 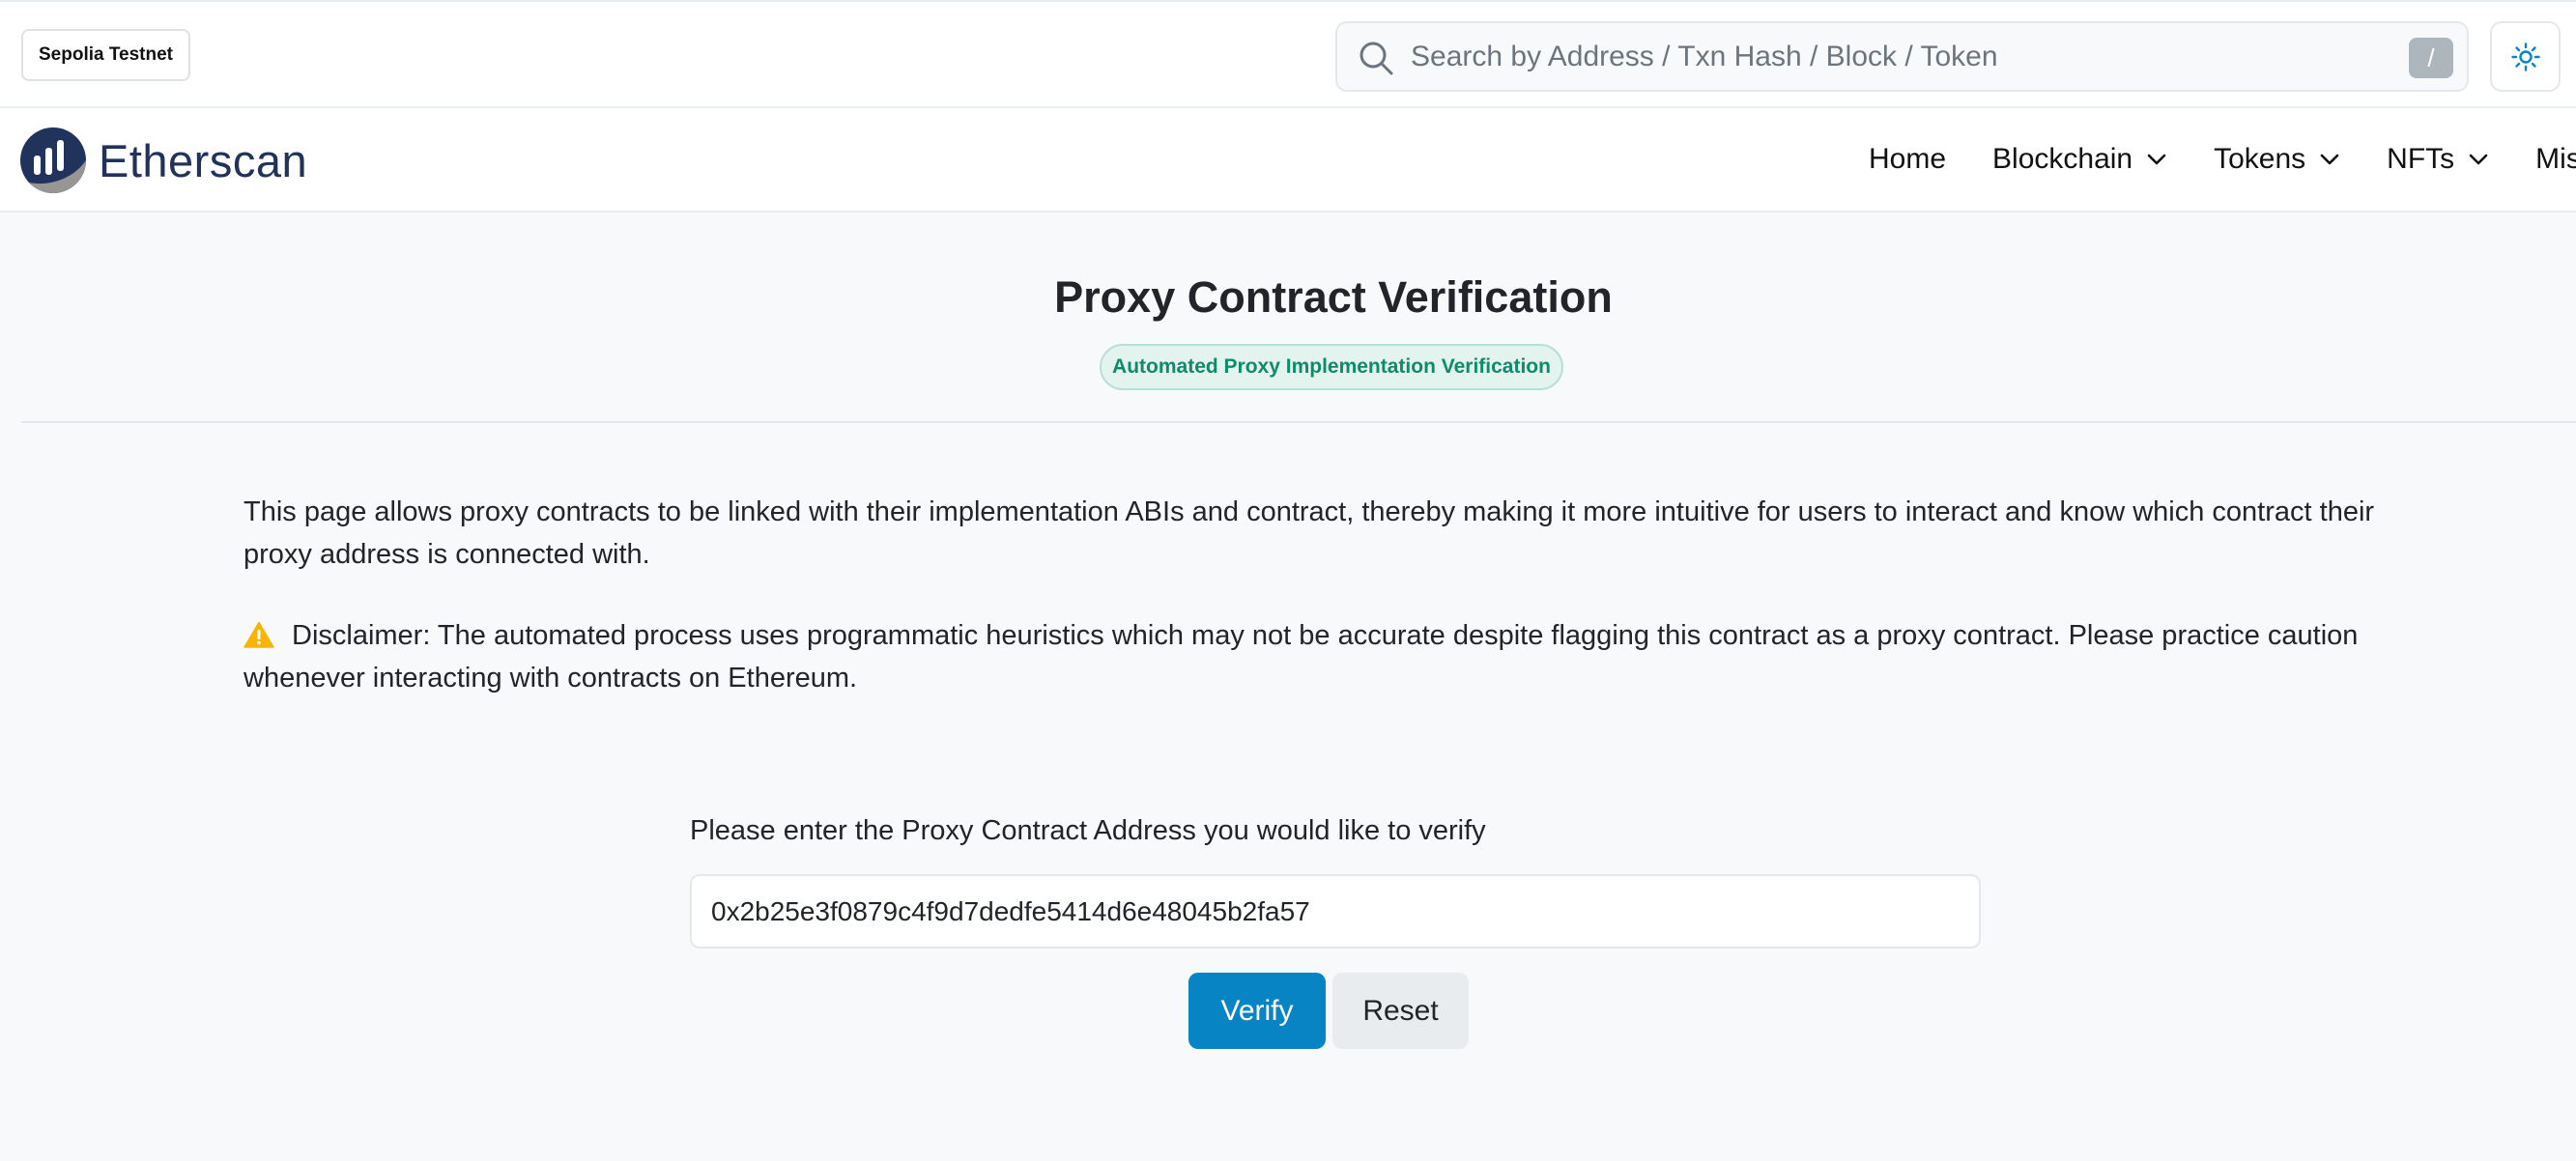 What do you see at coordinates (106, 55) in the screenshot?
I see `network-badge: Sepolia Testnet` at bounding box center [106, 55].